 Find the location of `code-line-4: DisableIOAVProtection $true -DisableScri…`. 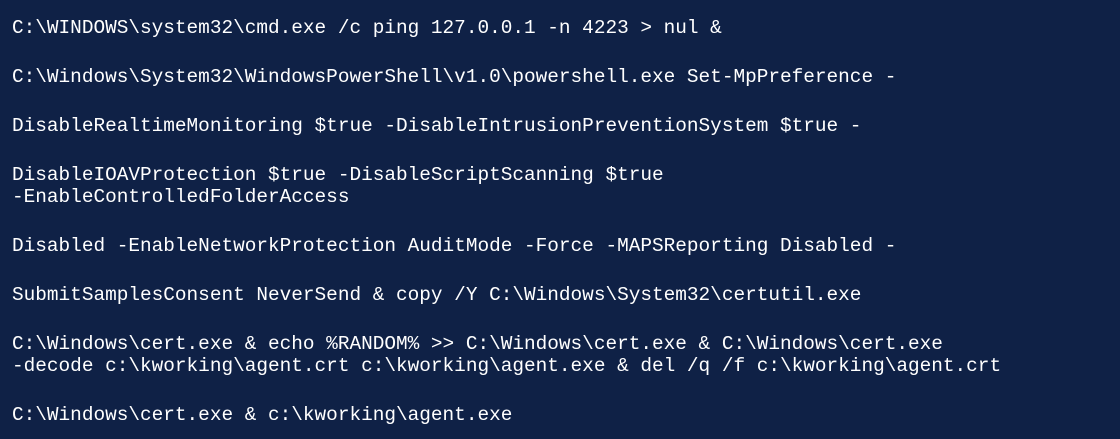

code-line-4: DisableIOAVProtection $true -DisableScri… is located at coordinates (338, 175).